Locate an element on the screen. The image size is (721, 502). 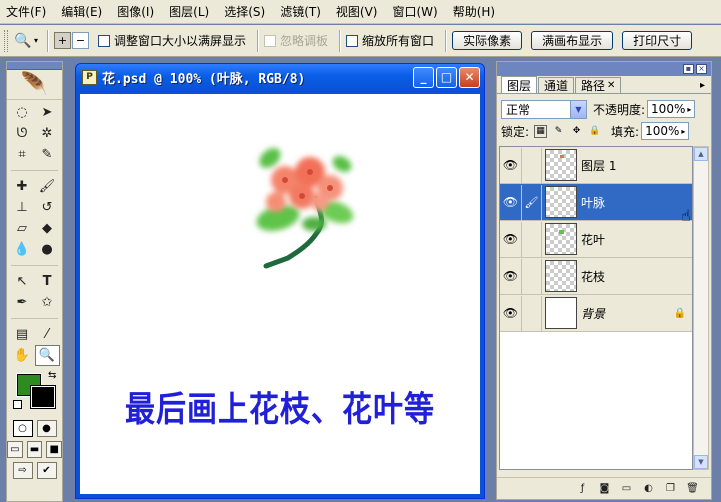
adjustment-layer-icon: ◐ is located at coordinates (648, 488).